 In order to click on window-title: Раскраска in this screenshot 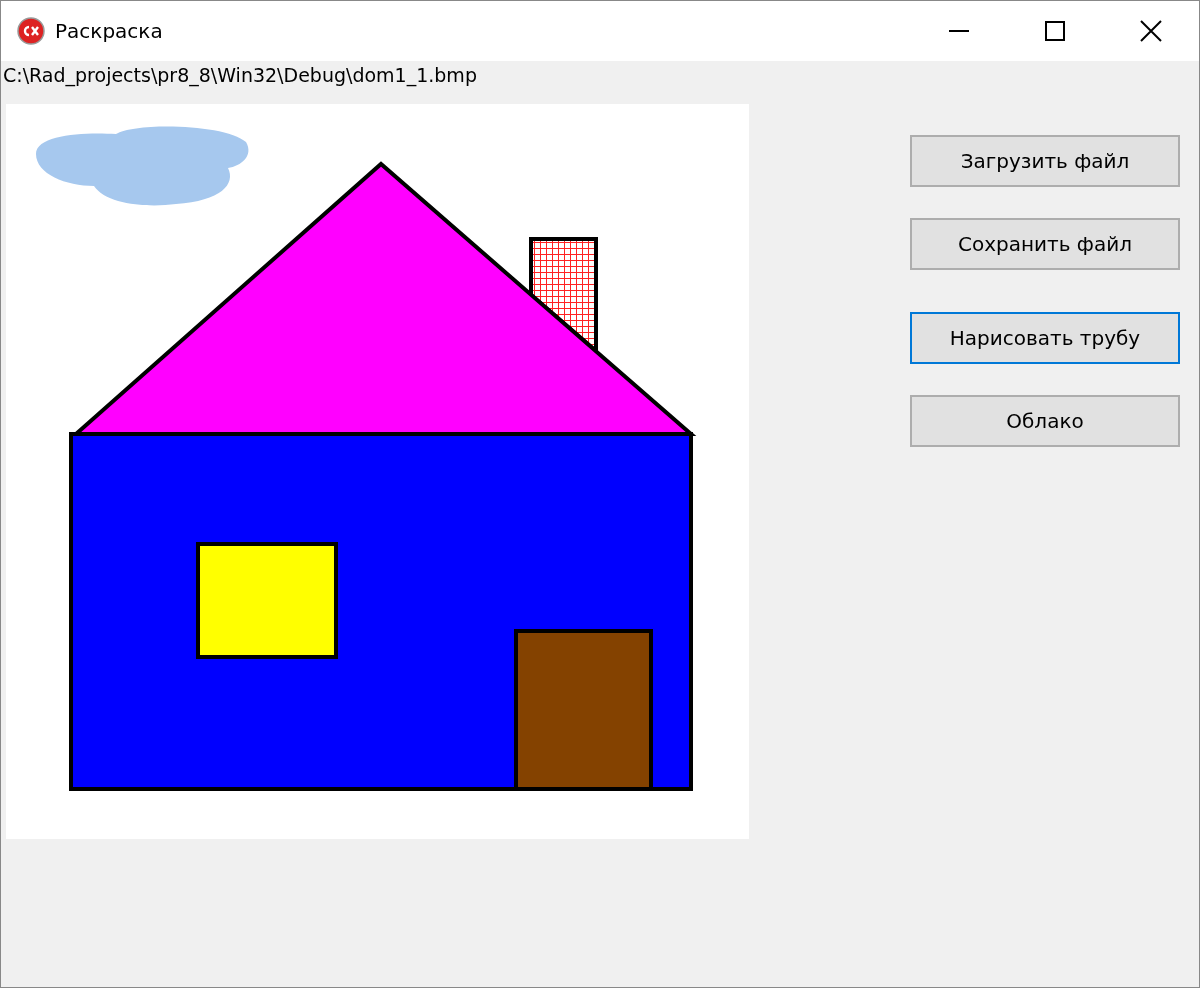, I will do `click(109, 31)`.